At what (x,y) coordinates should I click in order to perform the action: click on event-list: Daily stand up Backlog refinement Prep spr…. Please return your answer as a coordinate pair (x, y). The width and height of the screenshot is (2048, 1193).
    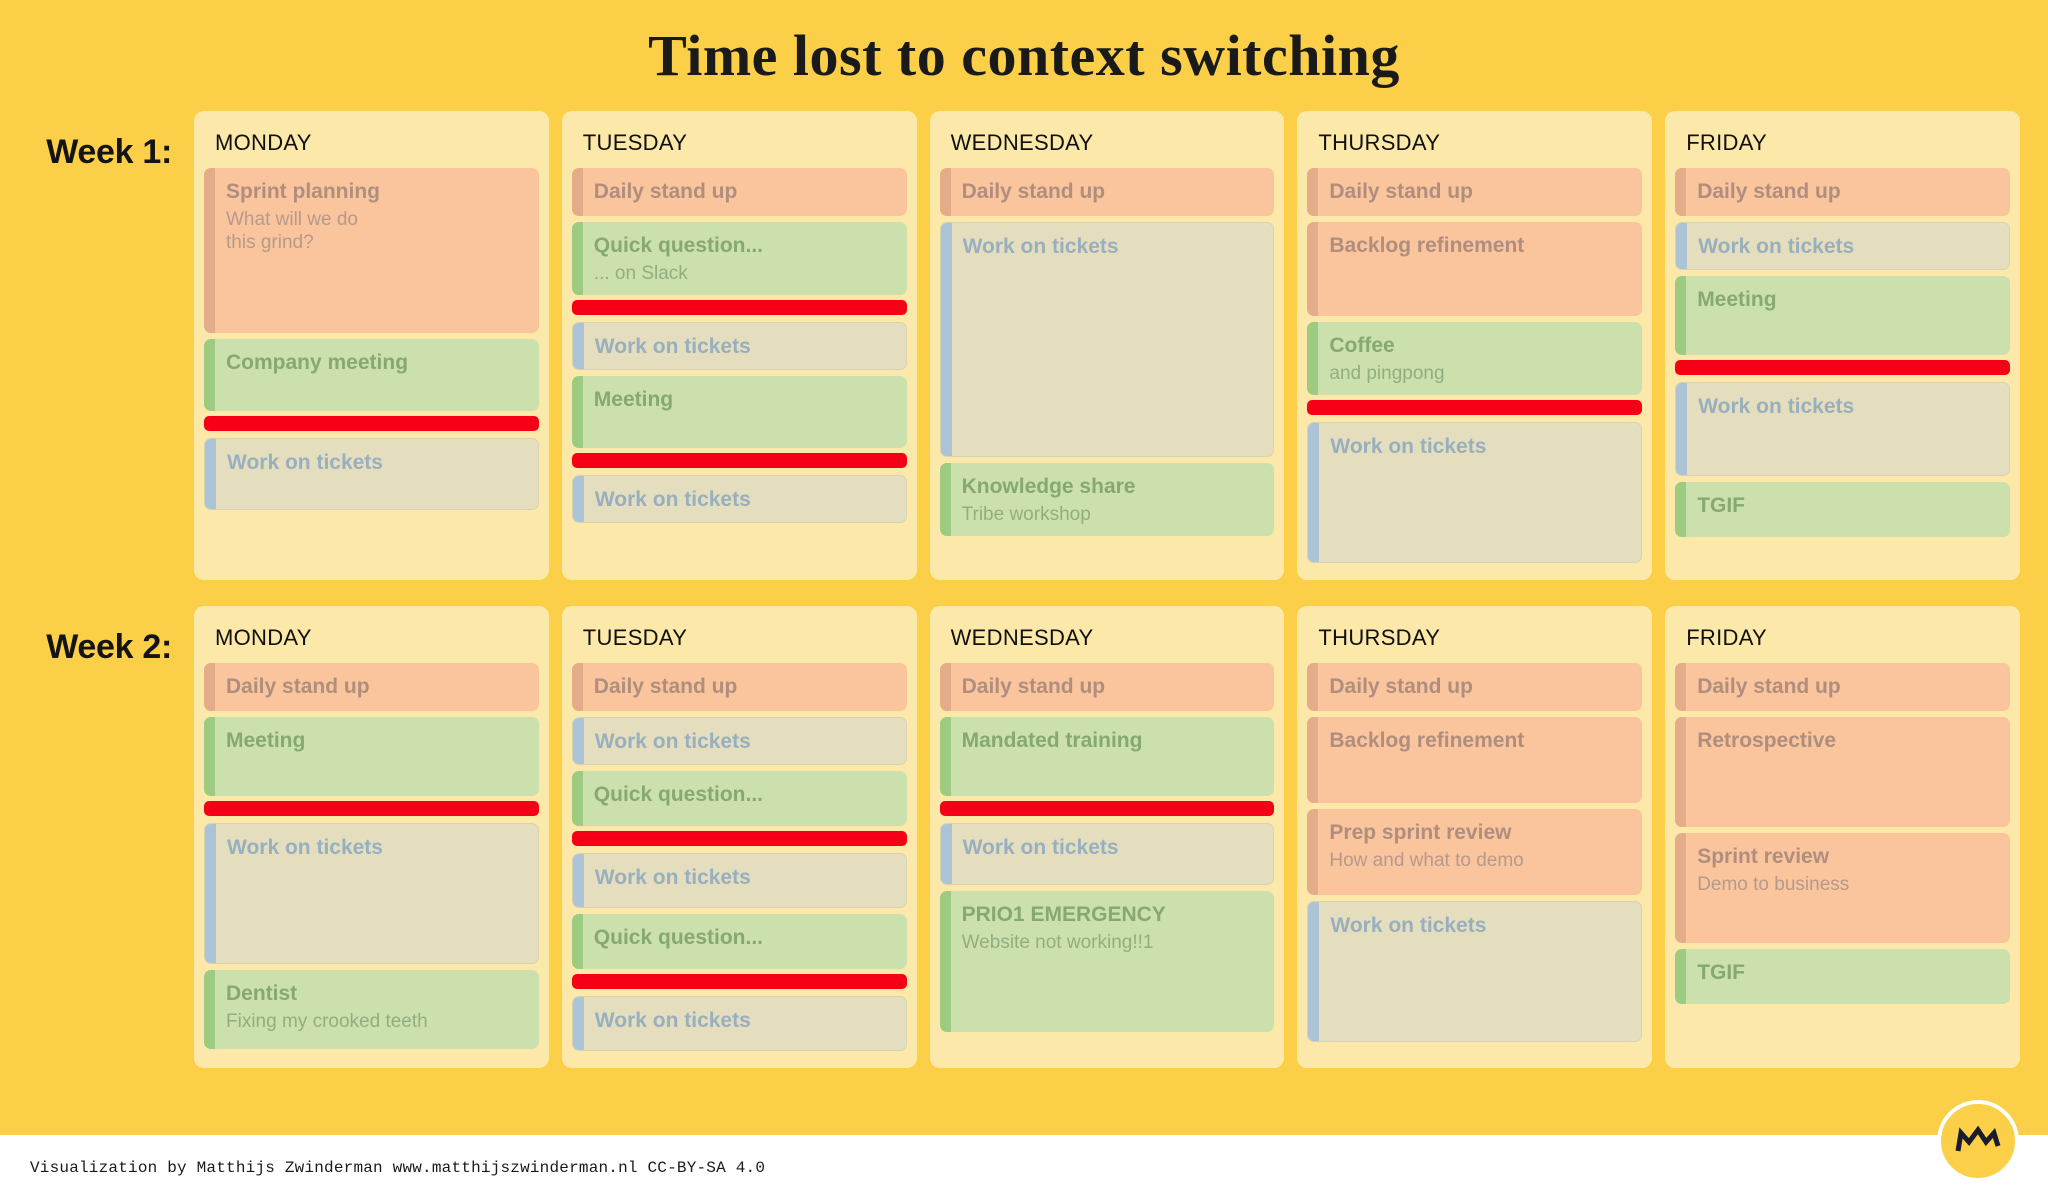
    Looking at the image, I should click on (1475, 855).